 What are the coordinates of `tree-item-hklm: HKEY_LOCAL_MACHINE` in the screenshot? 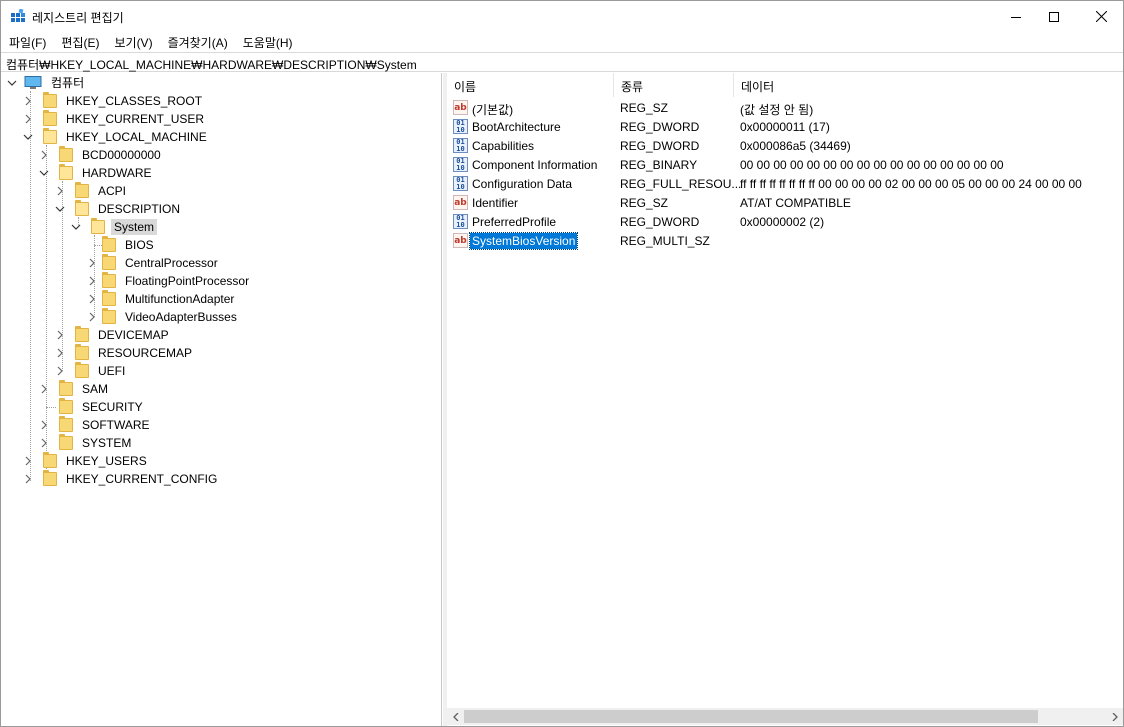 It's located at (116, 137).